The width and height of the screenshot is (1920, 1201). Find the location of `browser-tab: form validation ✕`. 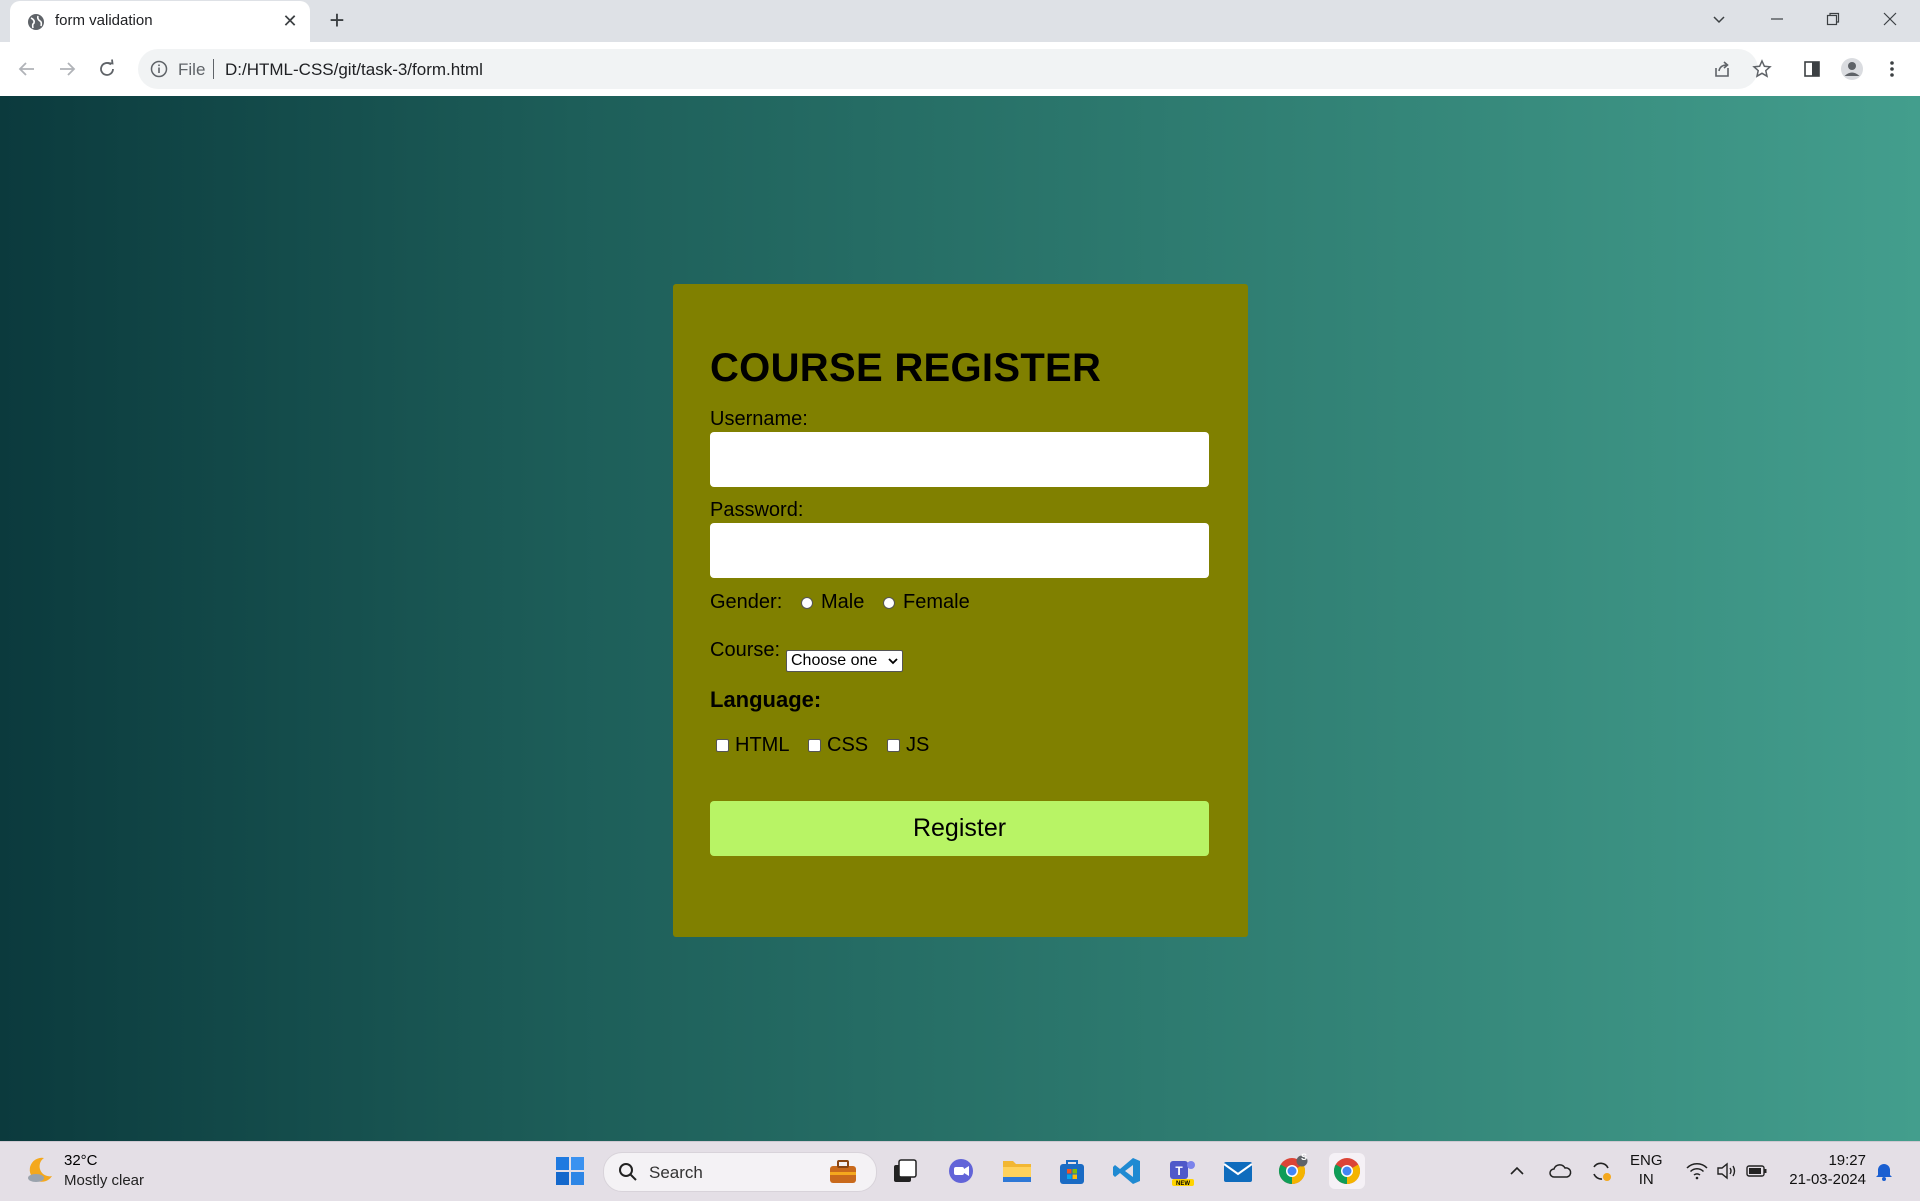

browser-tab: form validation ✕ is located at coordinates (160, 21).